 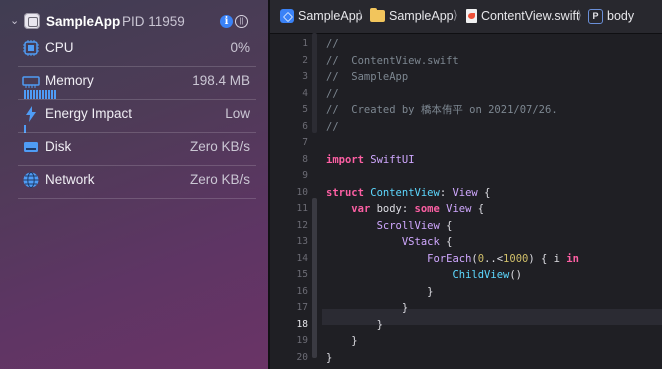 I want to click on line-number: 11, so click(x=293, y=209).